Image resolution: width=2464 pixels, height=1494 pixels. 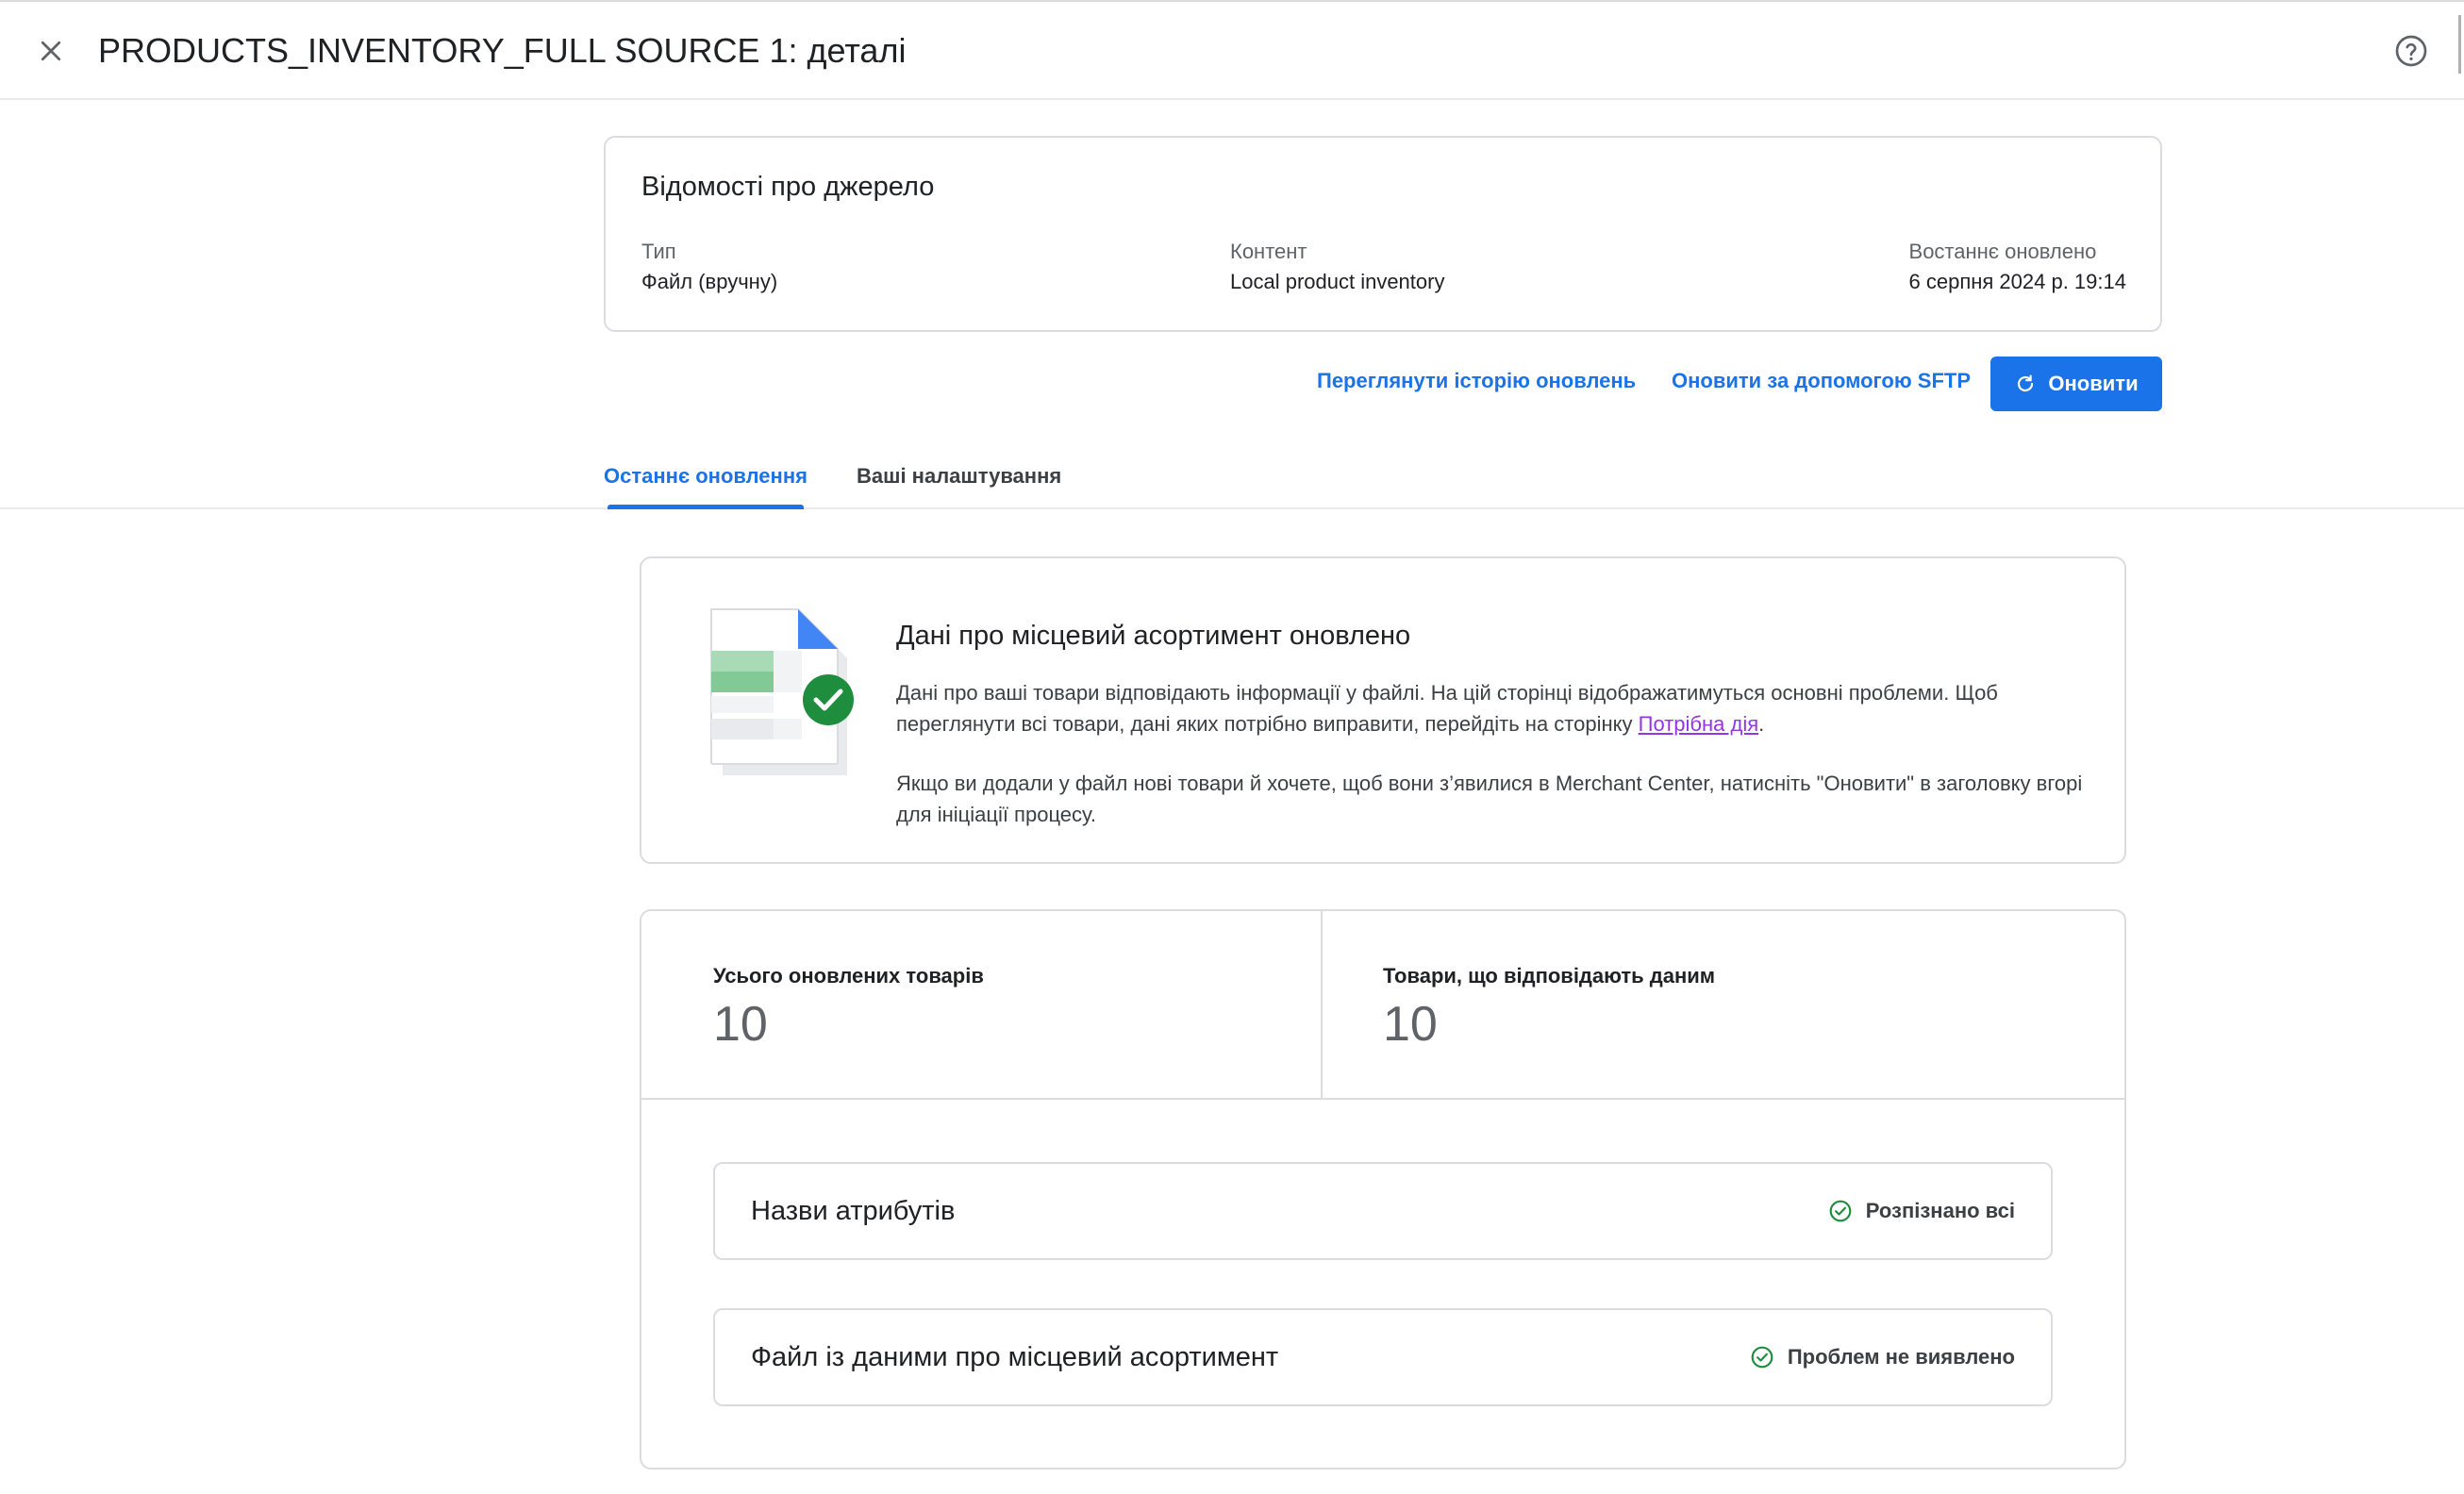 What do you see at coordinates (1232, 51) in the screenshot?
I see `page-header: PRODUCTS_INVENTORY_FULL SOURCE 1: деталі` at bounding box center [1232, 51].